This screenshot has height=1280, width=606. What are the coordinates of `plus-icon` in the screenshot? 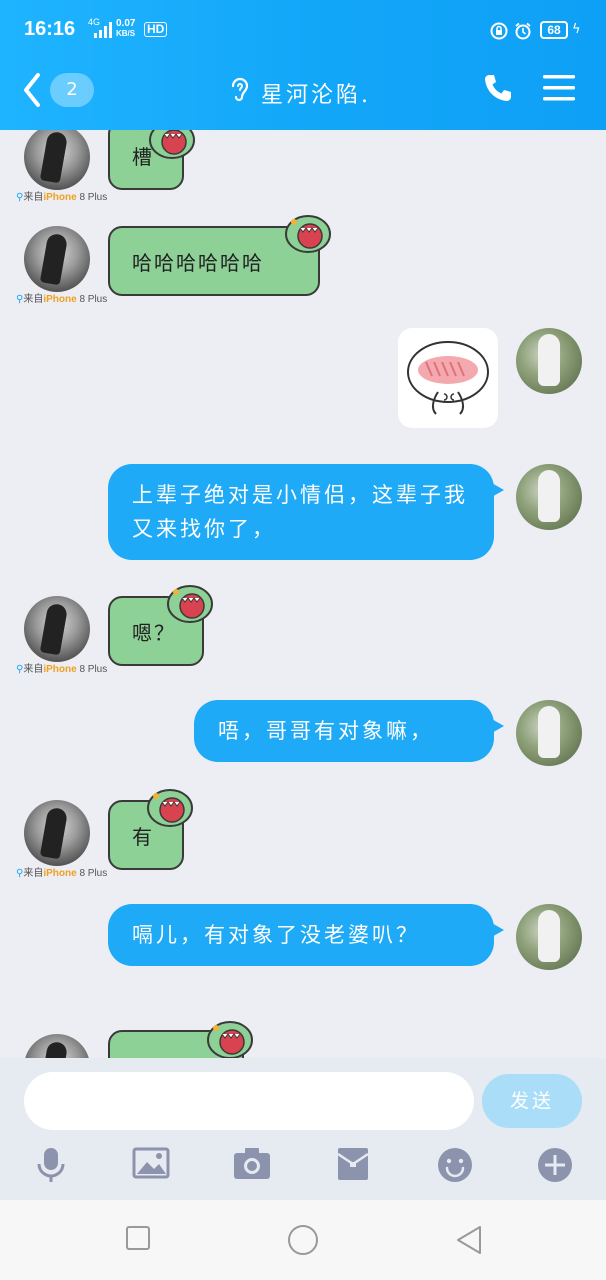 It's located at (555, 1165).